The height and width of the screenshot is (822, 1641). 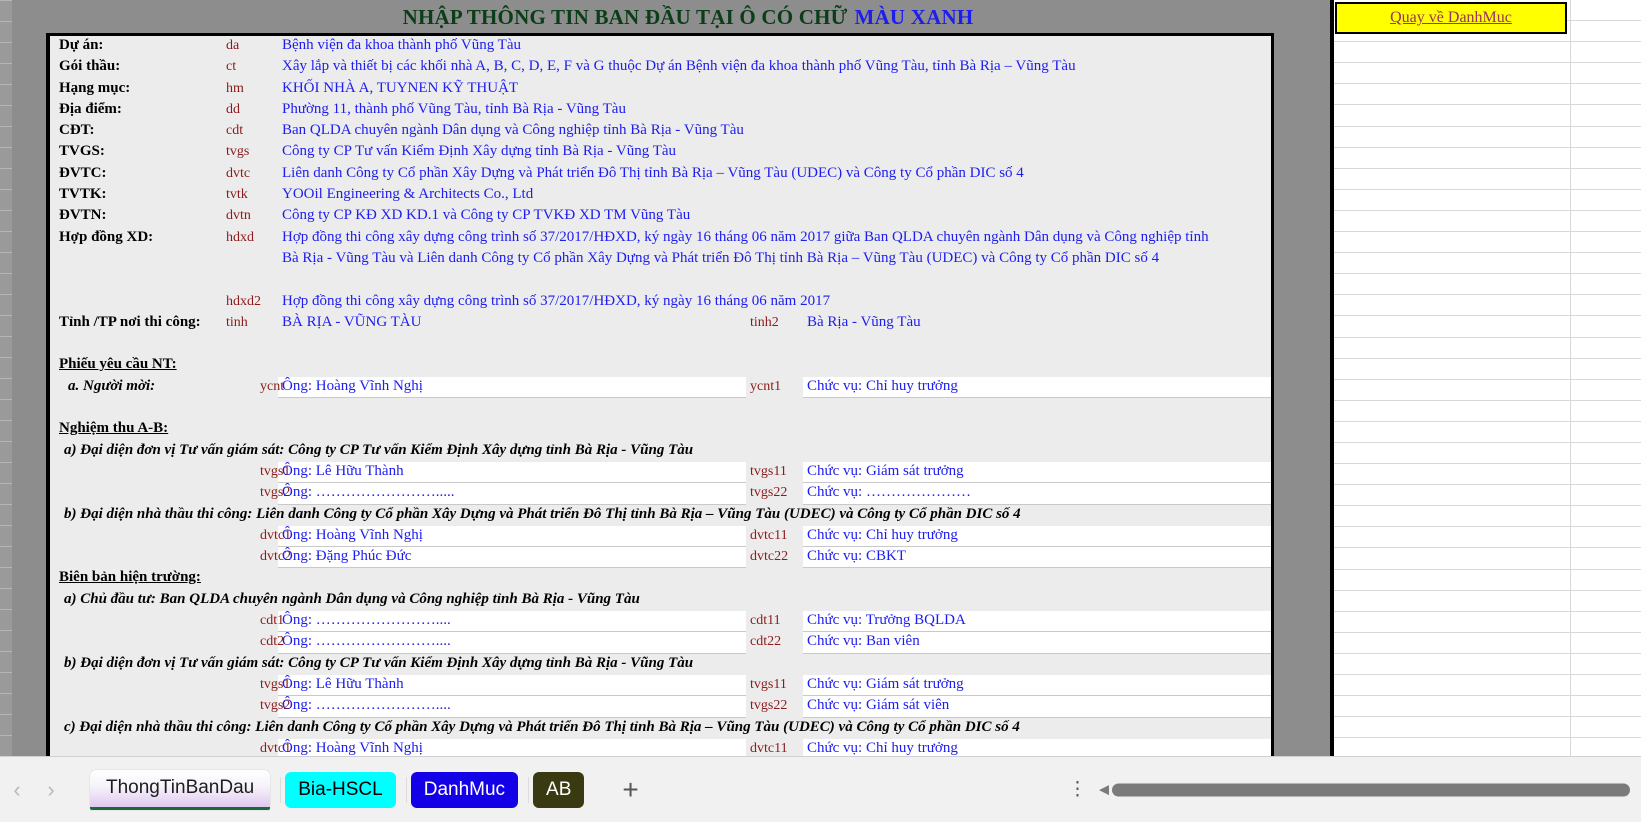 What do you see at coordinates (769, 706) in the screenshot?
I see `field-code-secondary: tvgs22` at bounding box center [769, 706].